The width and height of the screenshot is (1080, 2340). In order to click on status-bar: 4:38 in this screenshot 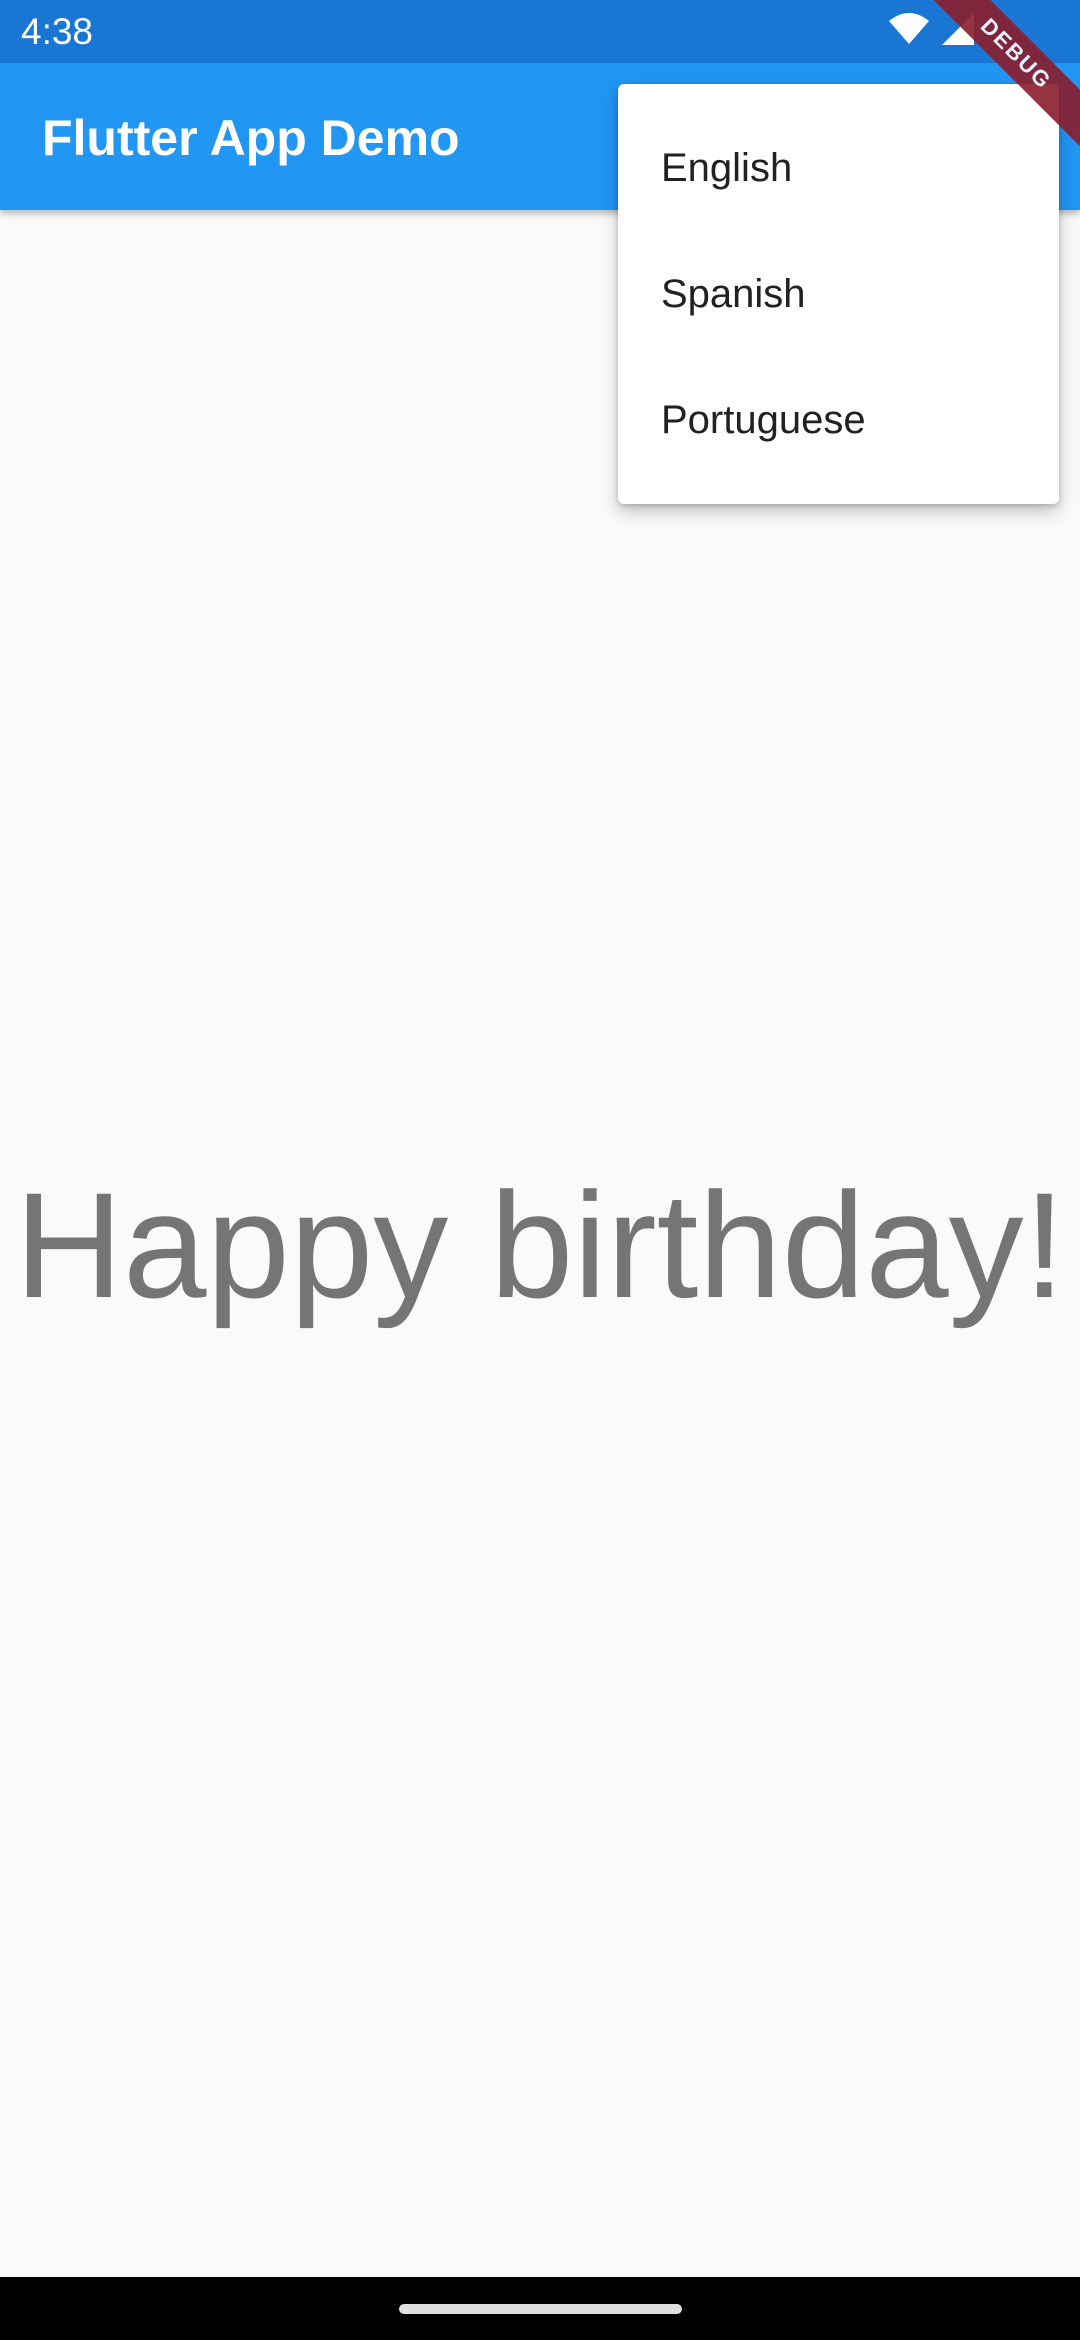, I will do `click(540, 31)`.